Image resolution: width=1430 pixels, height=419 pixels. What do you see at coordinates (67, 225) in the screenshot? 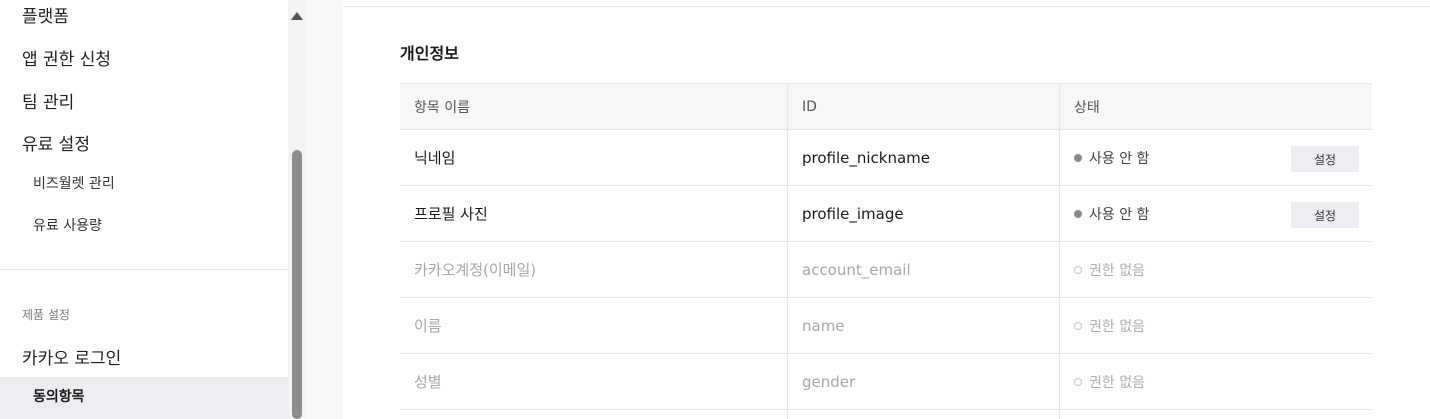
I see `sidebar-item-paid-usage: 유료 사용량` at bounding box center [67, 225].